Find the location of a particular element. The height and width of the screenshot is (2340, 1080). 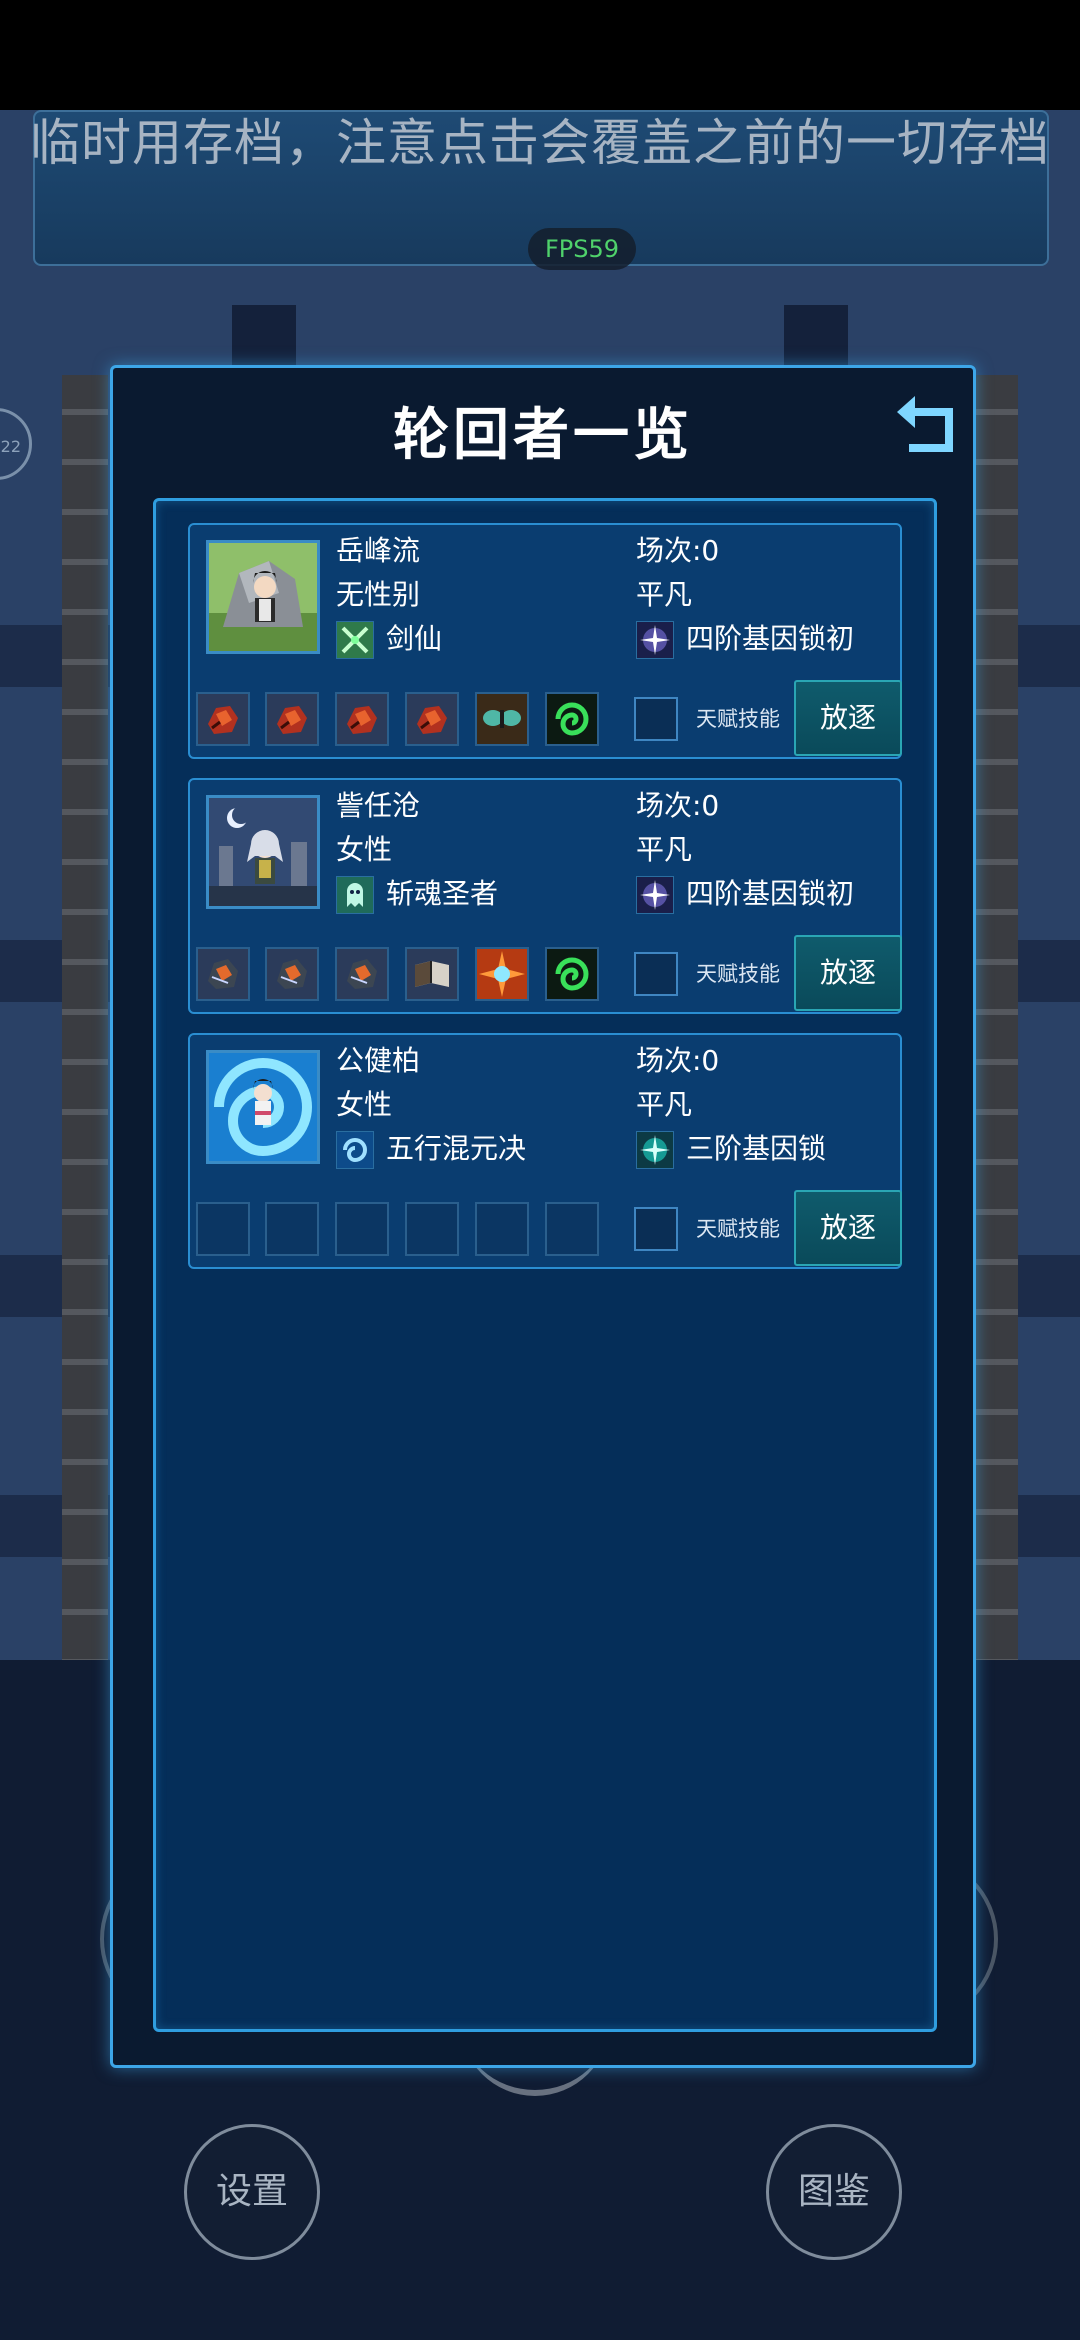

moth-icon is located at coordinates (502, 719).